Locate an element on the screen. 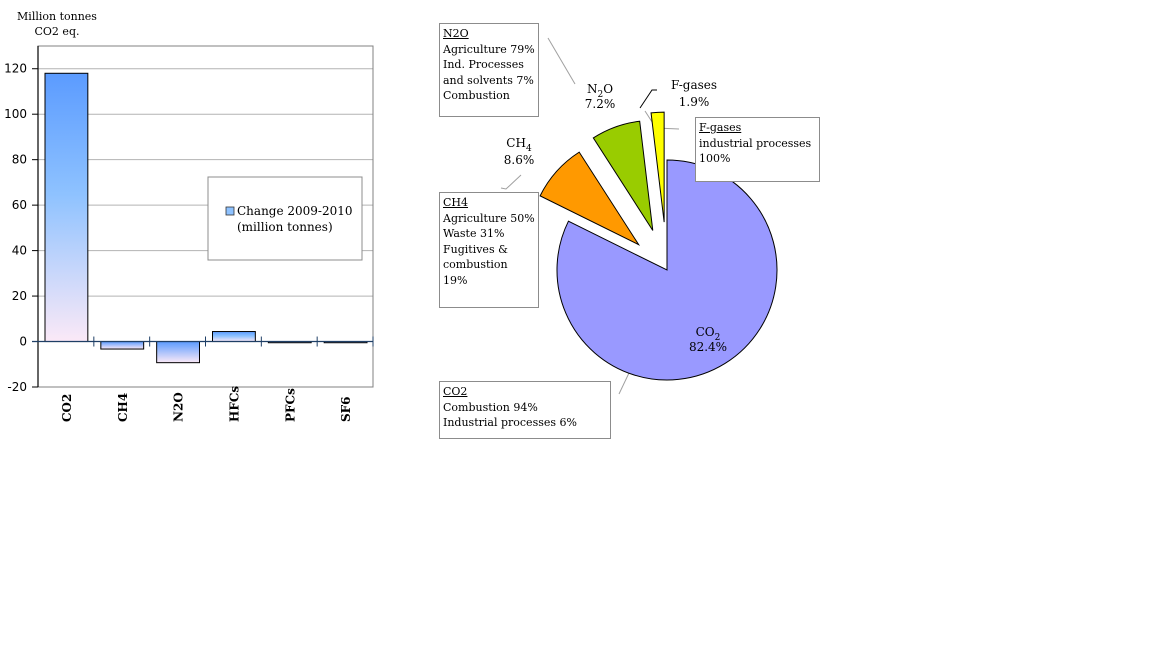  callout-co2-line: Combustion 94% is located at coordinates (490, 407).